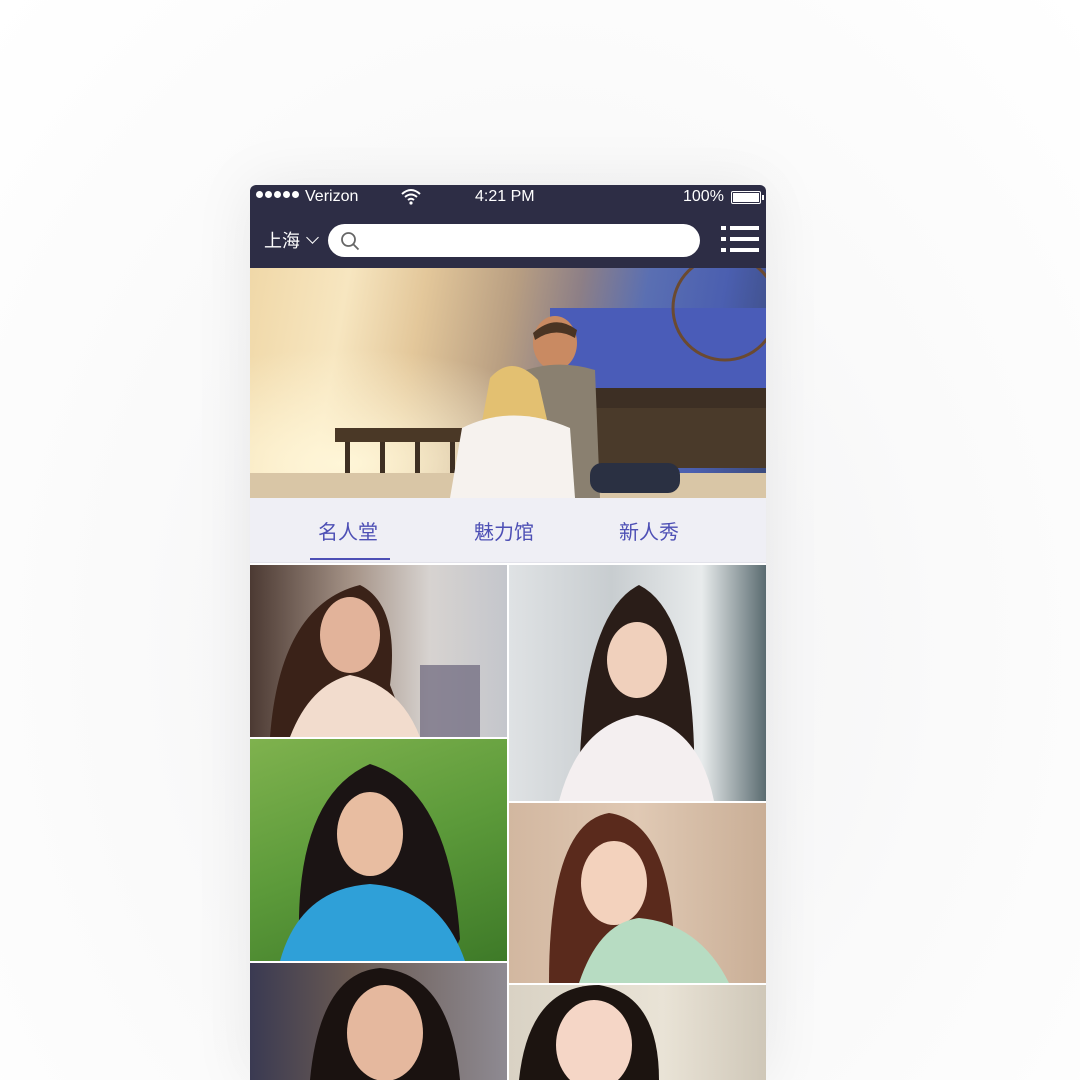 Image resolution: width=1080 pixels, height=1080 pixels. I want to click on active-tab-indicator, so click(350, 559).